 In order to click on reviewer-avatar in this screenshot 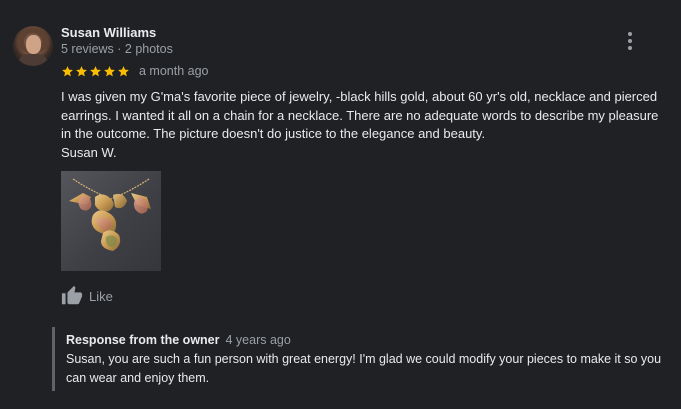, I will do `click(33, 46)`.